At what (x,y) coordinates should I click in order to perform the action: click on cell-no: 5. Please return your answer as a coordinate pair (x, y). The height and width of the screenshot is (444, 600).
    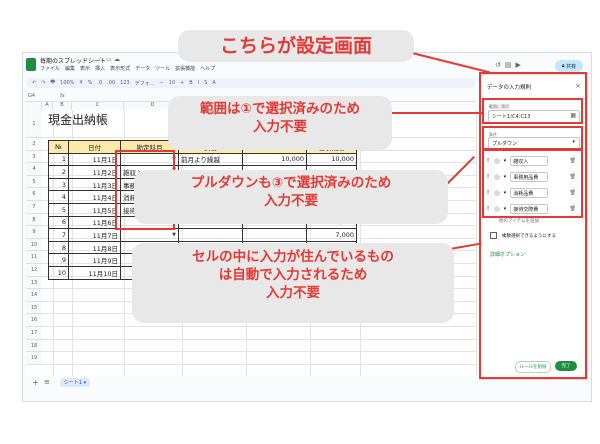
    Looking at the image, I should click on (58, 209).